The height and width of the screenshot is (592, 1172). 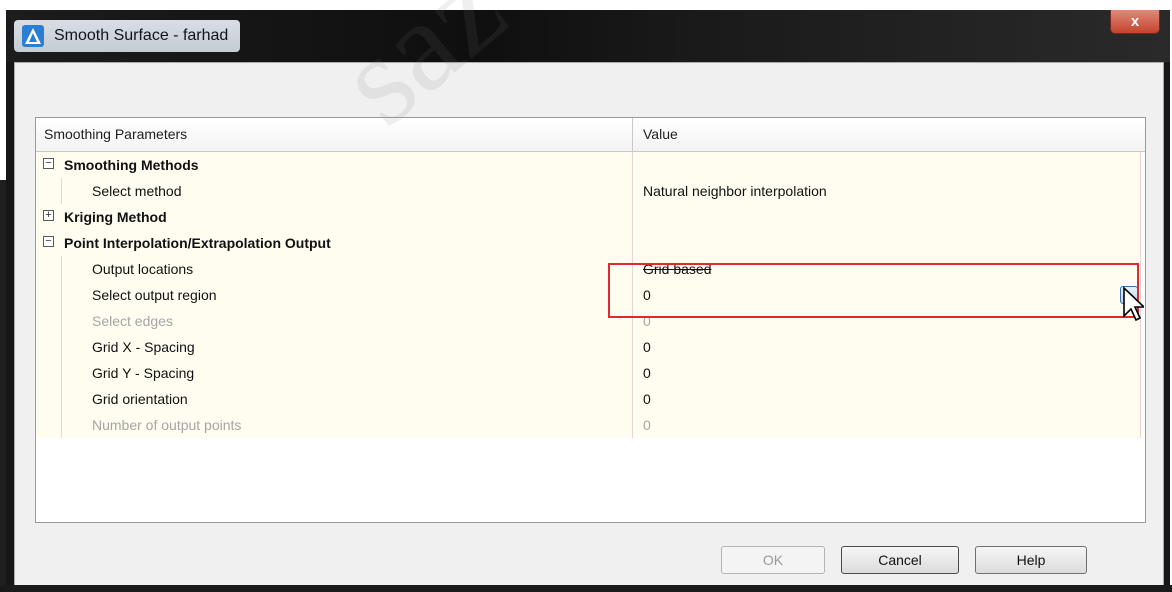 What do you see at coordinates (900, 560) in the screenshot?
I see `cancel-button: Cancel` at bounding box center [900, 560].